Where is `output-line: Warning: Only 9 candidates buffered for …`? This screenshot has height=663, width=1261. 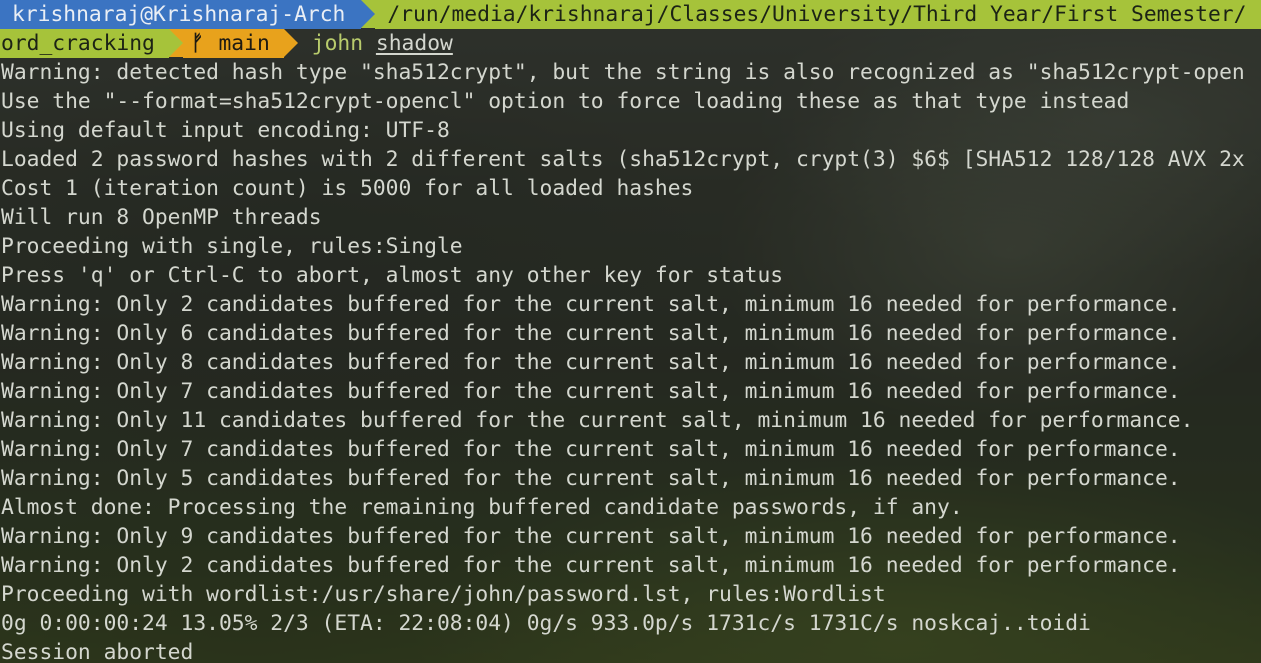 output-line: Warning: Only 9 candidates buffered for … is located at coordinates (591, 536).